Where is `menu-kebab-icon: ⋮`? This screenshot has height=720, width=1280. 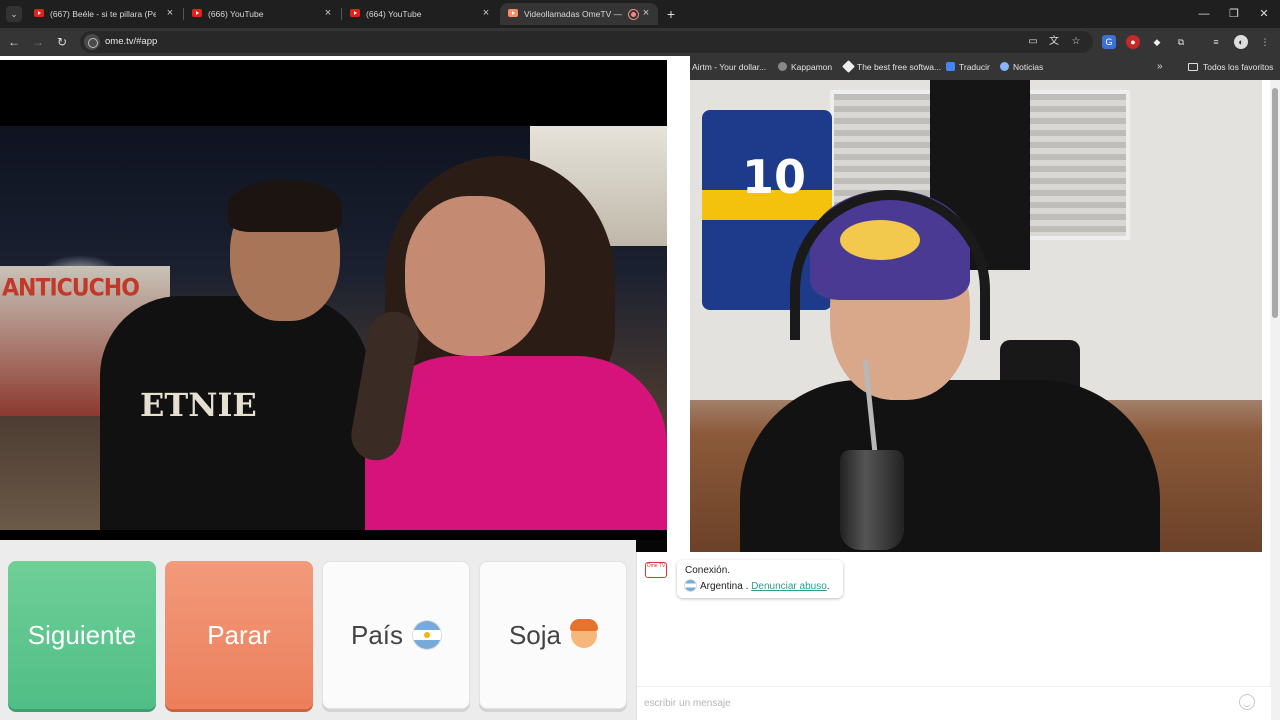
menu-kebab-icon: ⋮ is located at coordinates (1265, 42).